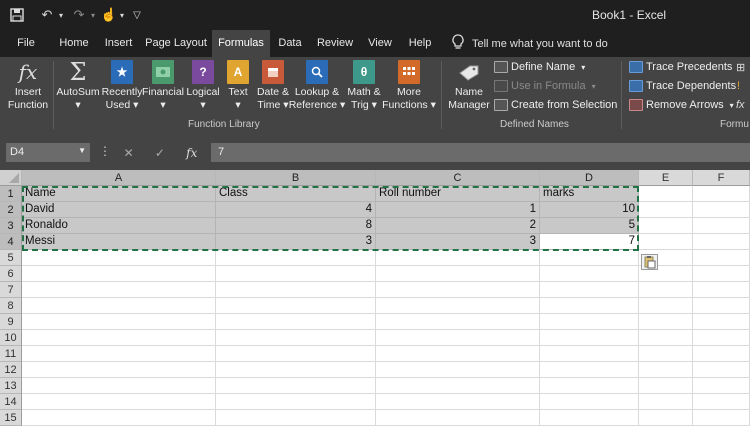  I want to click on math-trig-button: θ Math & Trig ▾, so click(364, 86).